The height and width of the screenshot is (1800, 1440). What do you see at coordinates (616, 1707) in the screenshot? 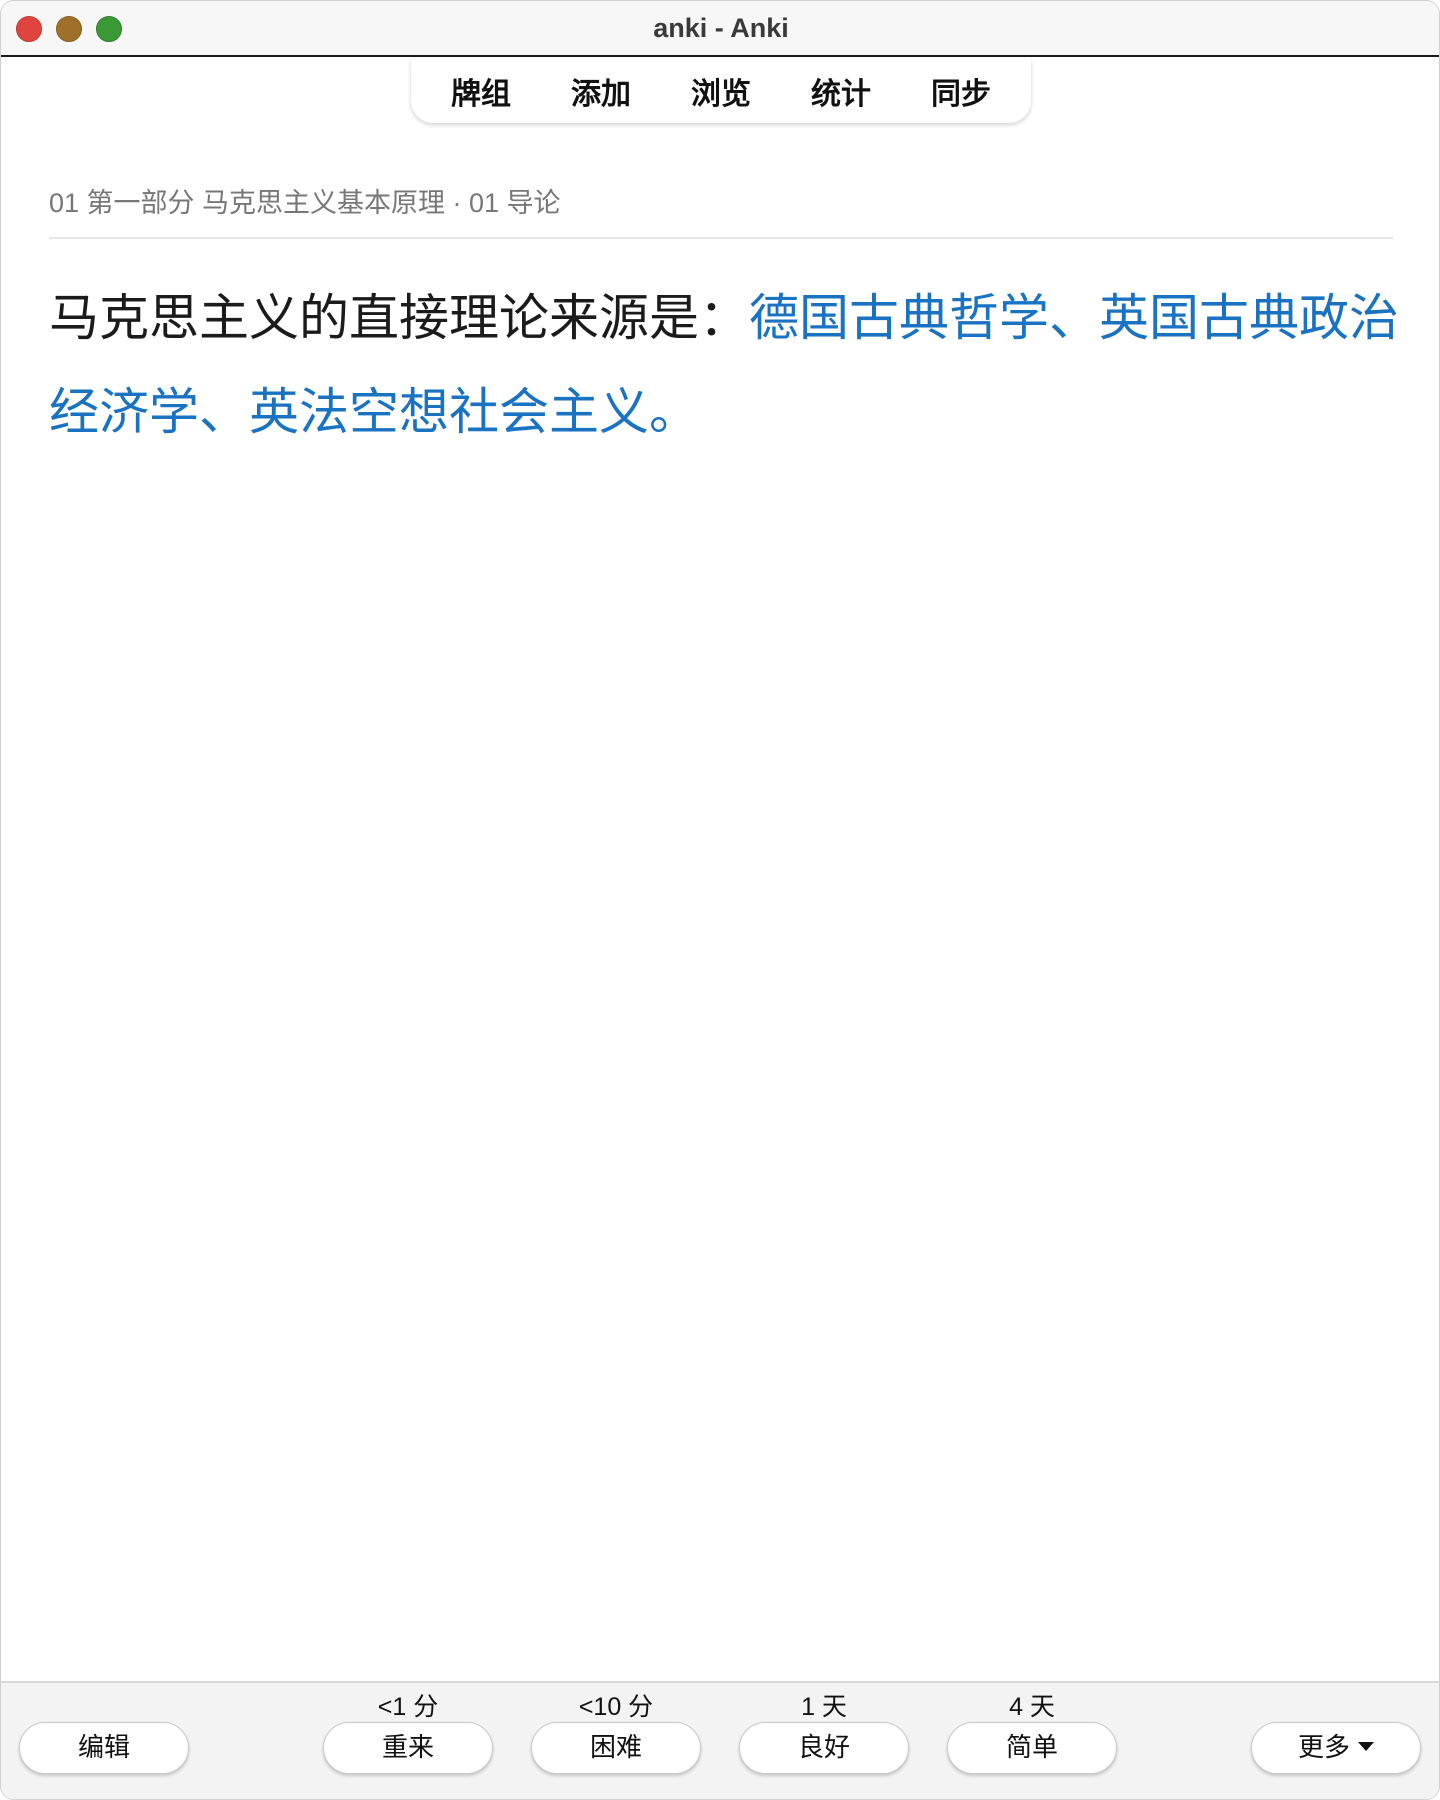
I see `hard-due-label: <10 分` at bounding box center [616, 1707].